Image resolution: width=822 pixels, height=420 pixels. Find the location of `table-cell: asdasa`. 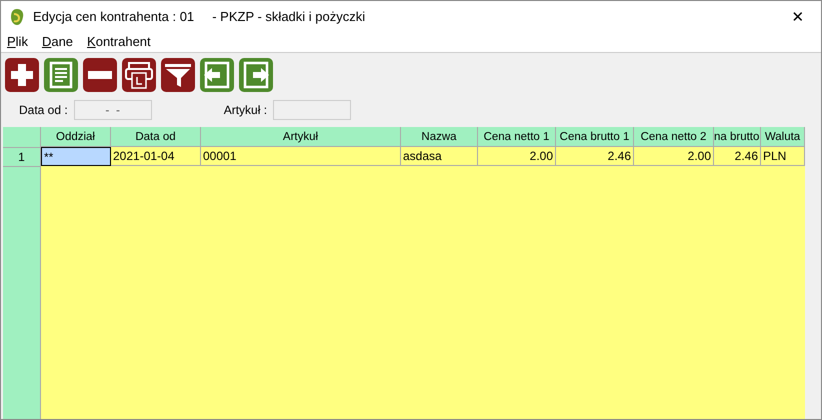

table-cell: asdasa is located at coordinates (439, 156).